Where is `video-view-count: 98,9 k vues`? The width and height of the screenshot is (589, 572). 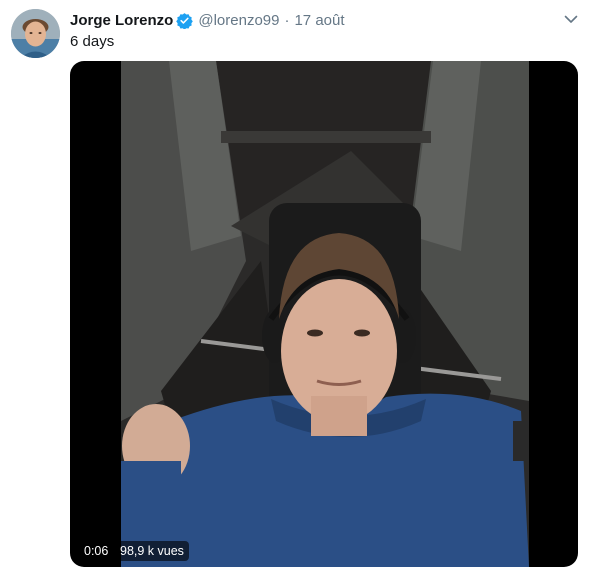 video-view-count: 98,9 k vues is located at coordinates (152, 551).